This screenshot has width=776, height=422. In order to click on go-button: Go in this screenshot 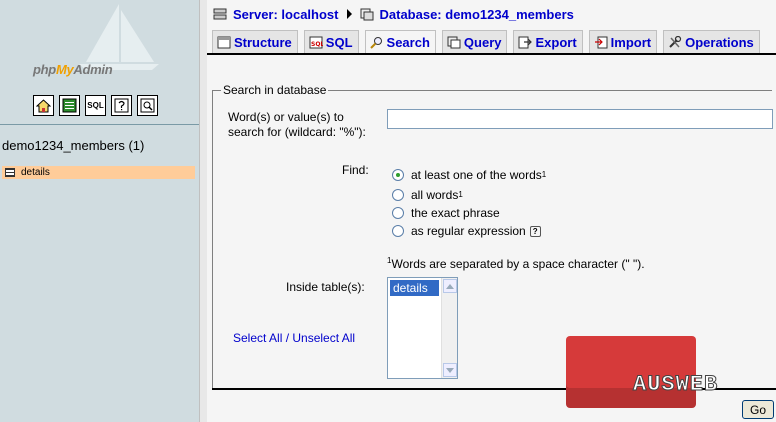, I will do `click(758, 409)`.